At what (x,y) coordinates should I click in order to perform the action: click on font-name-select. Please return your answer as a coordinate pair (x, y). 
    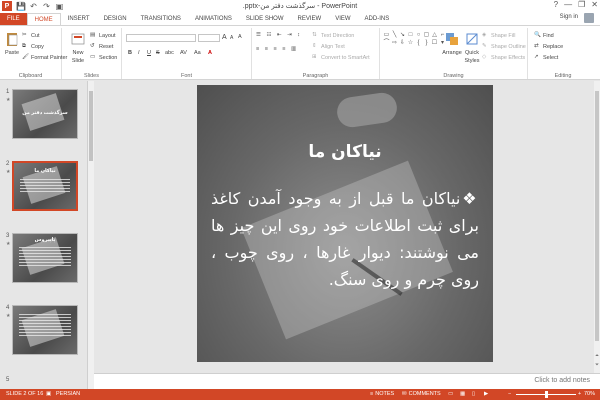
    Looking at the image, I should click on (161, 38).